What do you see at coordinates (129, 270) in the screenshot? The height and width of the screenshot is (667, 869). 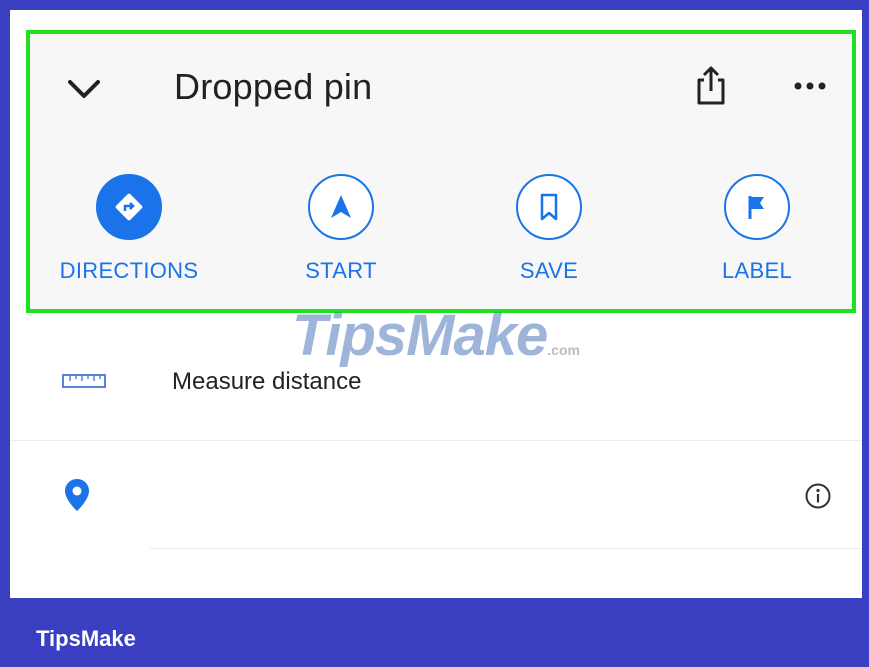 I see `directions-label: DIRECTIONS` at bounding box center [129, 270].